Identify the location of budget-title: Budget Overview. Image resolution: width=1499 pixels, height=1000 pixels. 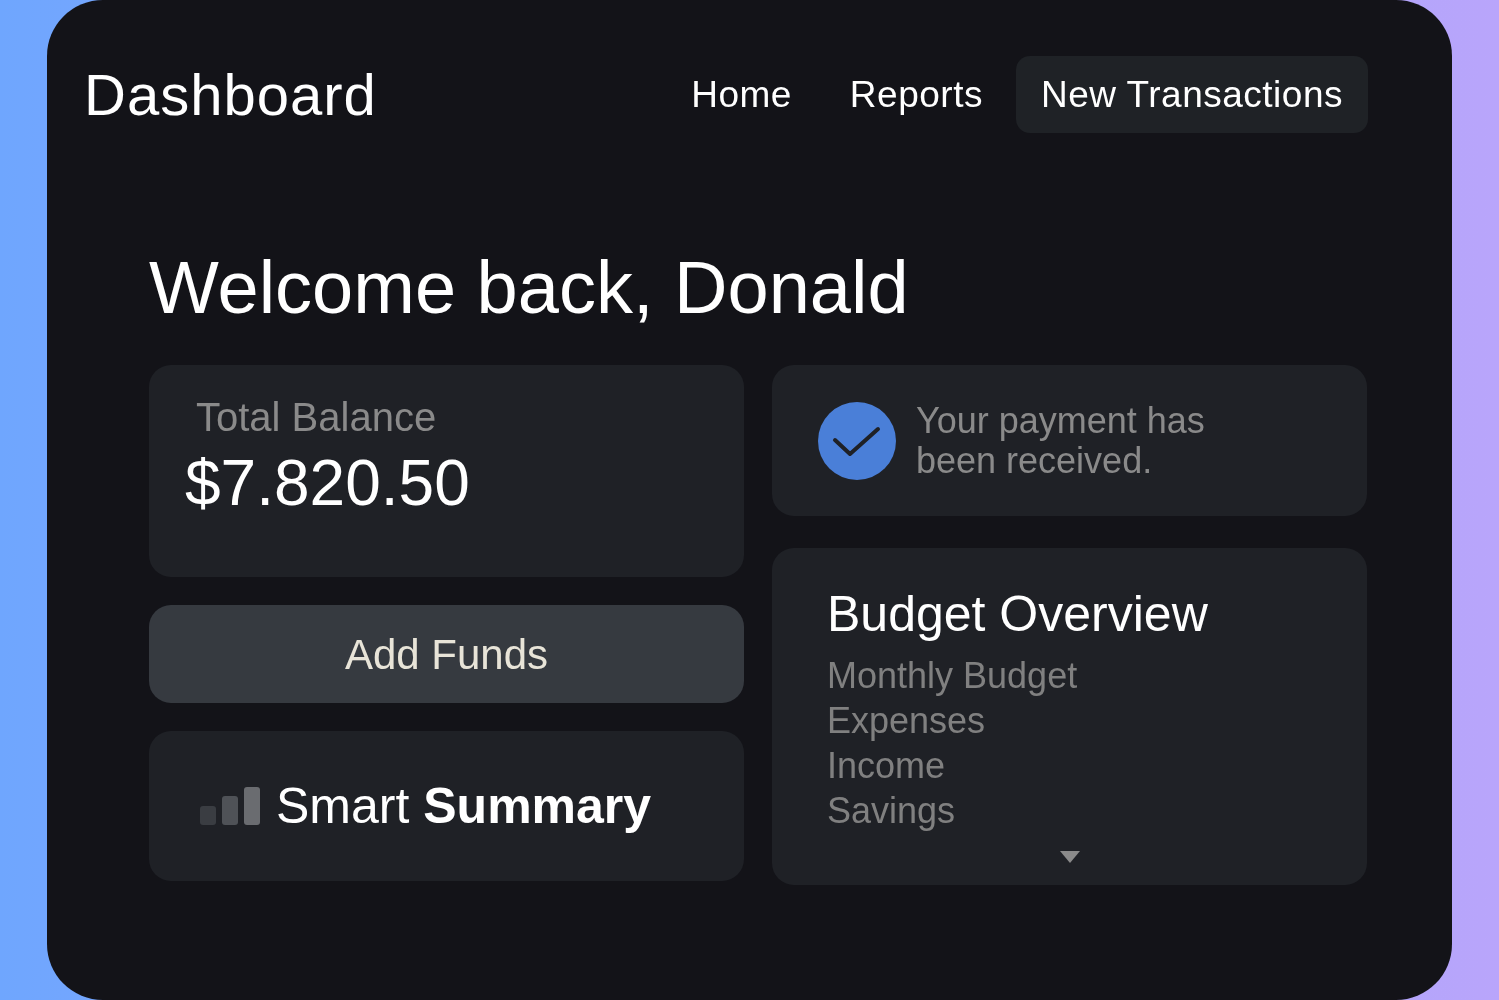
(1018, 615).